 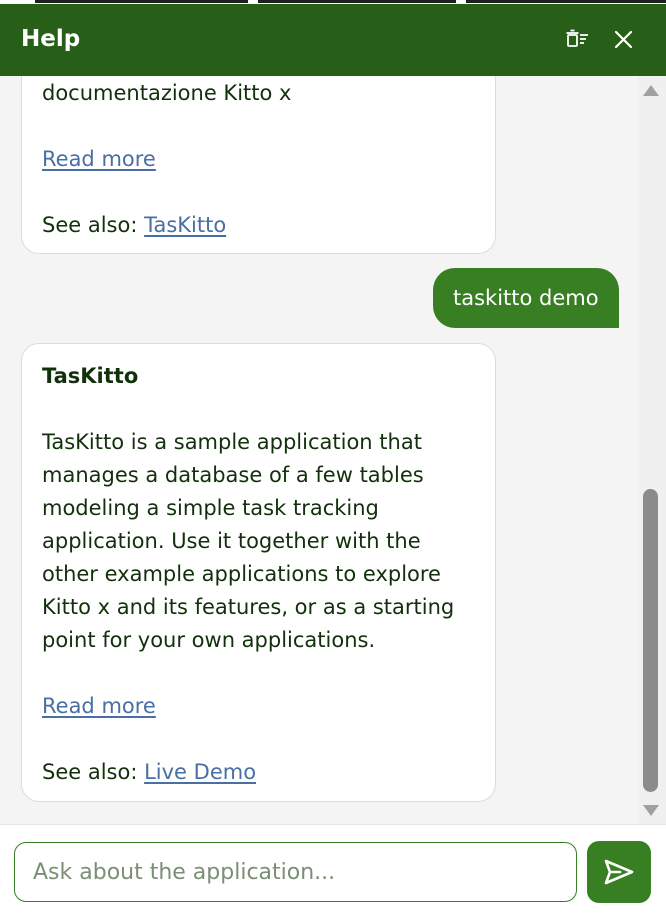 What do you see at coordinates (652, 450) in the screenshot?
I see `chat-scrollbar` at bounding box center [652, 450].